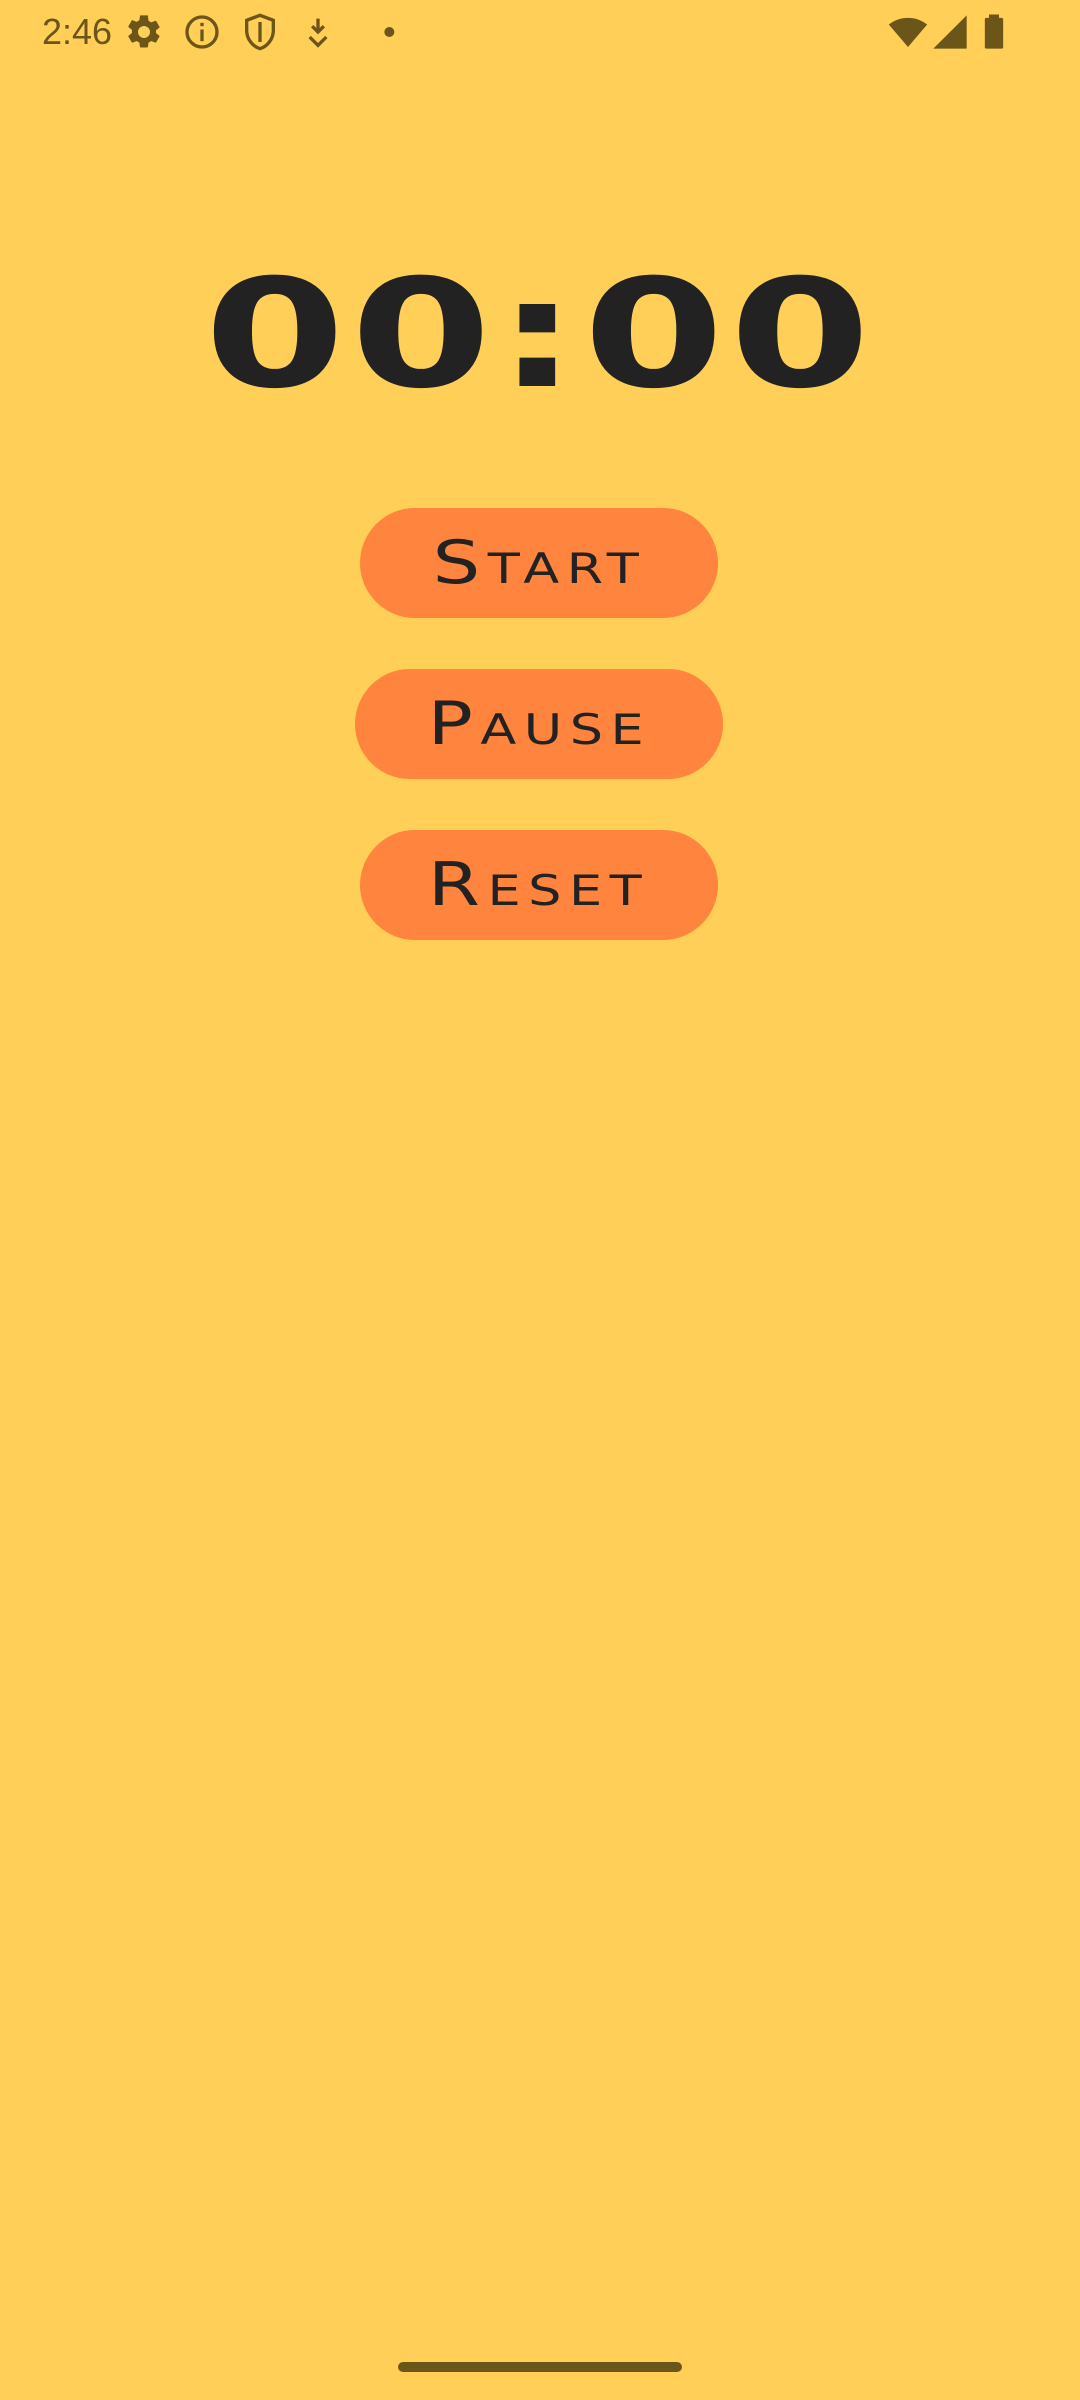 The image size is (1080, 2400). I want to click on wifi-icon, so click(908, 32).